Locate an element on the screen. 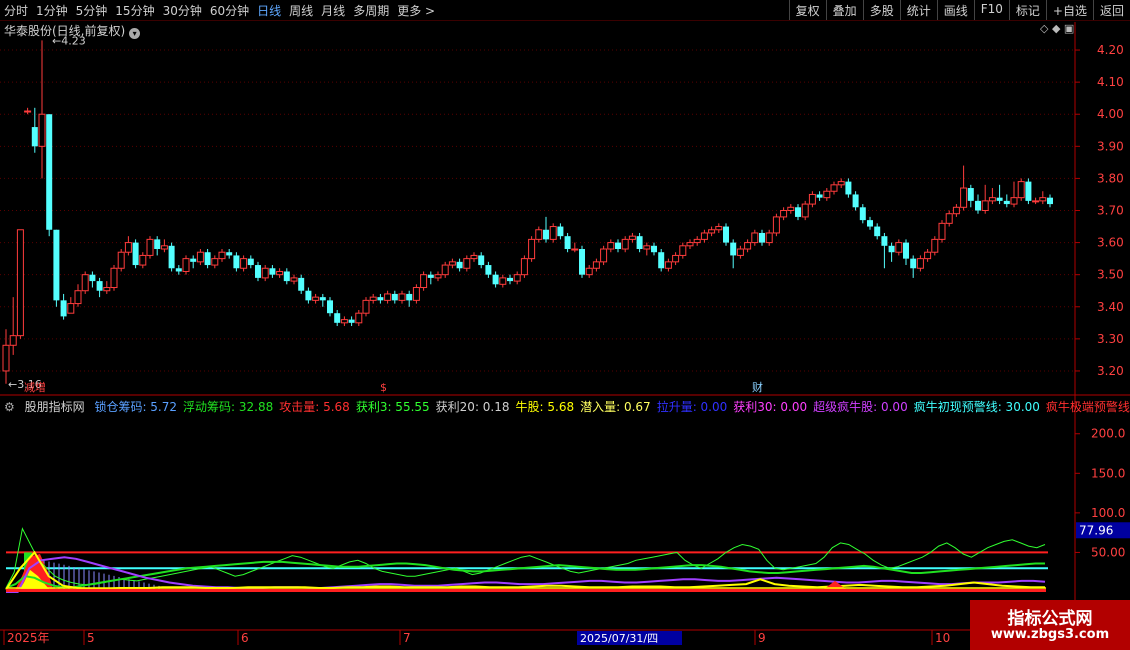  indicator-tick-label: 50.00 is located at coordinates (1108, 552).